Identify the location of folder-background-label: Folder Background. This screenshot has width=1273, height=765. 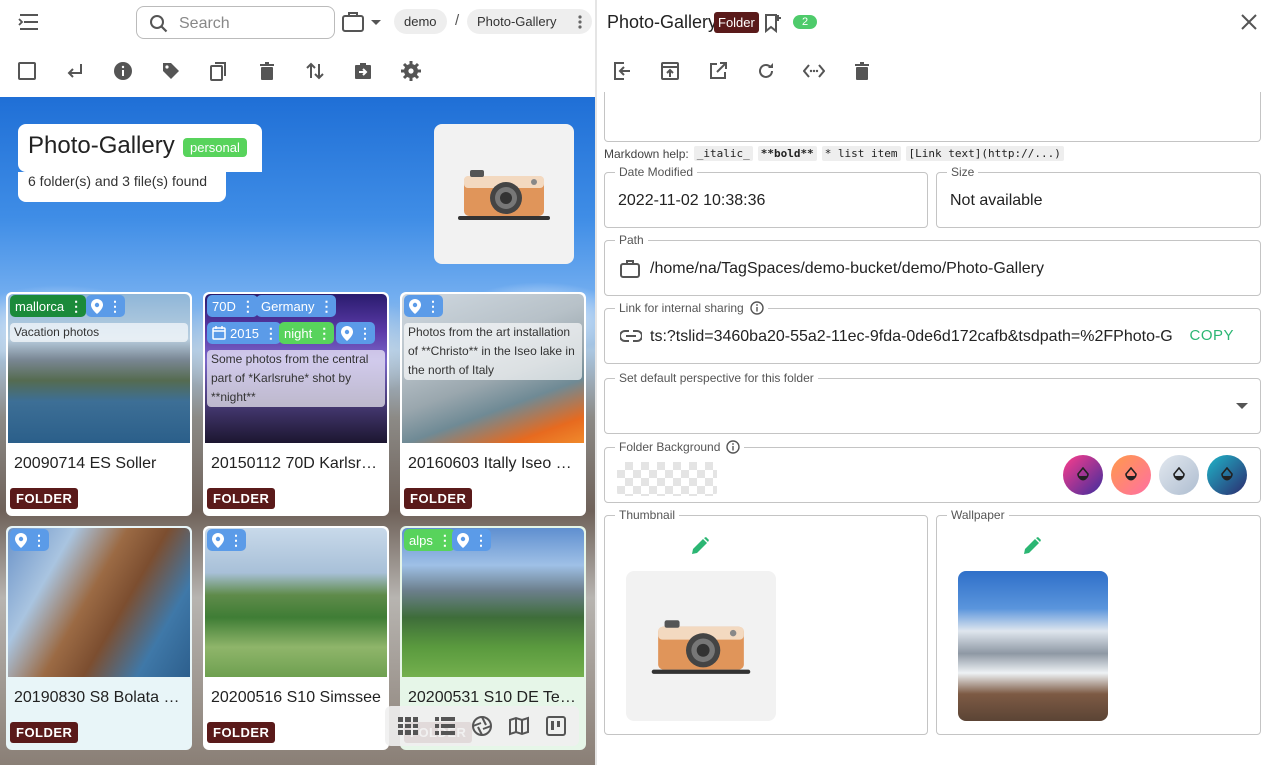
(680, 447).